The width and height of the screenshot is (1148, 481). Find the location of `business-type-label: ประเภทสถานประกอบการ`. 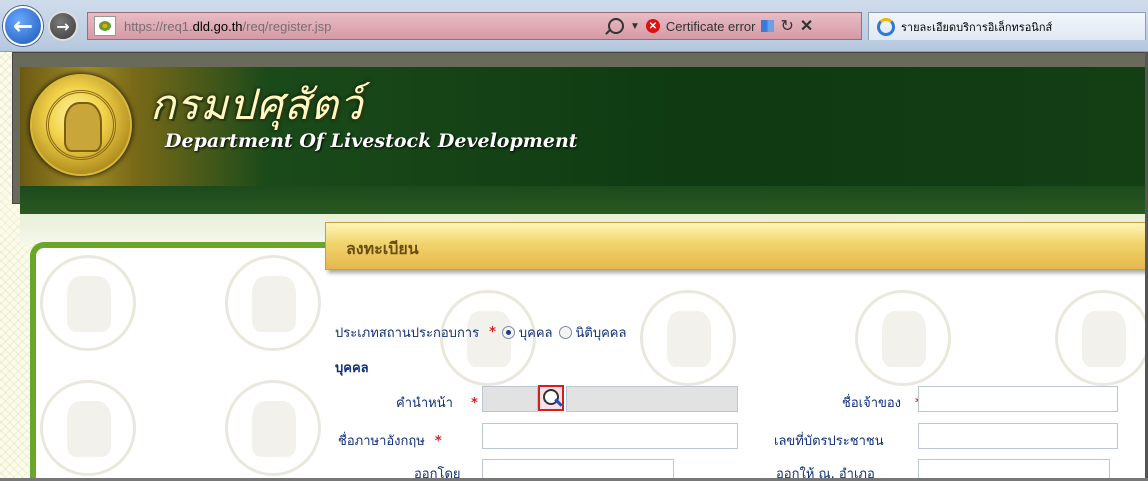

business-type-label: ประเภทสถานประกอบการ is located at coordinates (407, 333).